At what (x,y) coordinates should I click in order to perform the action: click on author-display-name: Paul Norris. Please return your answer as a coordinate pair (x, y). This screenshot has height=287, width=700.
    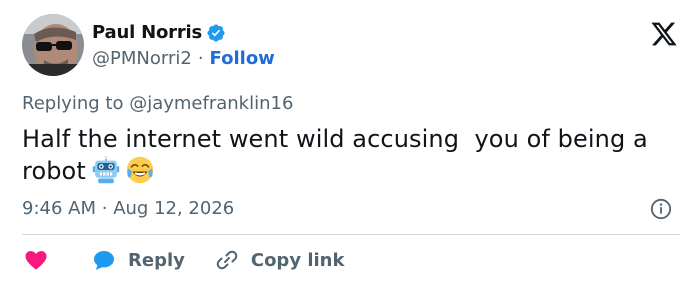
    Looking at the image, I should click on (147, 32).